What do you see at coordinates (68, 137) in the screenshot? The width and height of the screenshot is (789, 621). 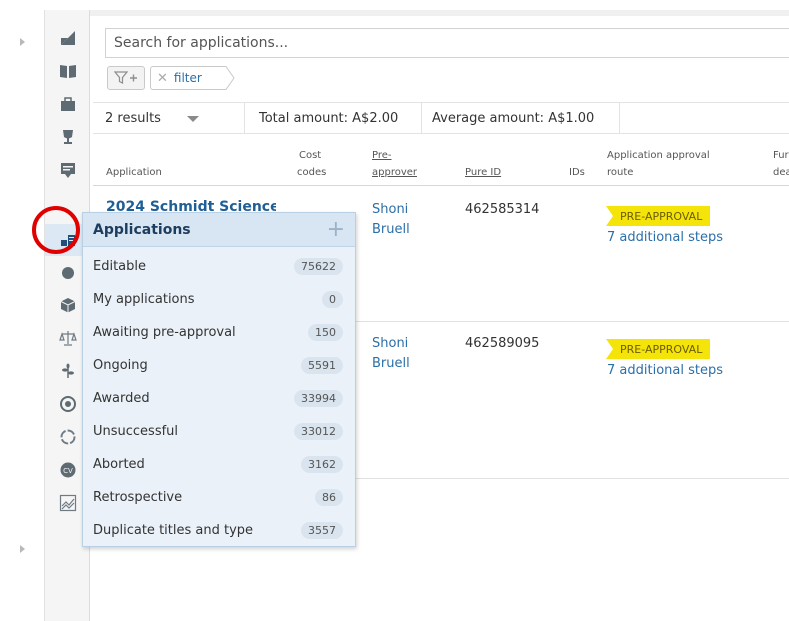 I see `trophy-icon` at bounding box center [68, 137].